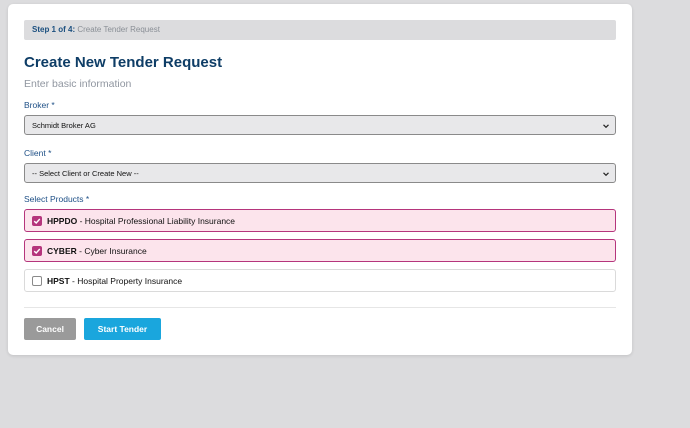 The width and height of the screenshot is (690, 428). What do you see at coordinates (85, 173) in the screenshot?
I see `client-selected-value: -- Select Client or Create New --` at bounding box center [85, 173].